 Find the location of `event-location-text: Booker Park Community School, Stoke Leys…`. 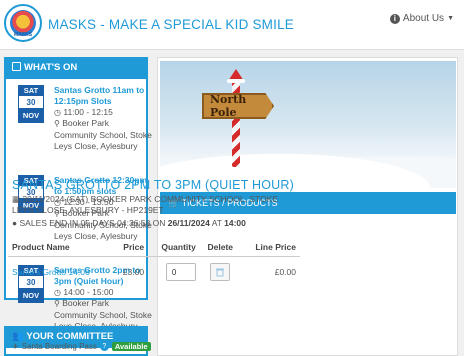

event-location-text: Booker Park Community School, Stoke Leys… is located at coordinates (103, 134).